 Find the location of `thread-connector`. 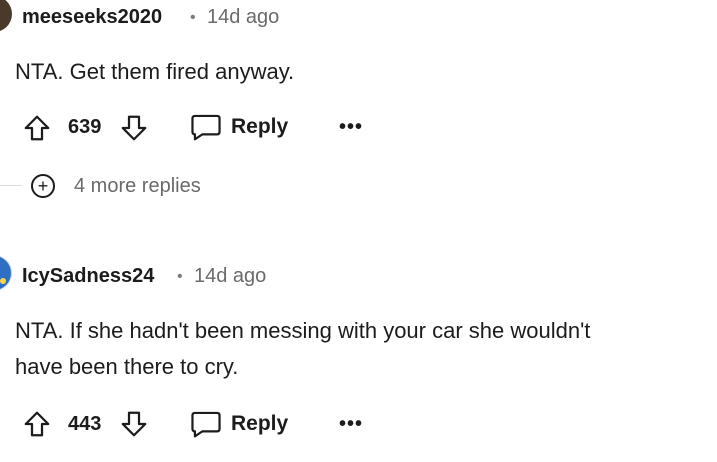

thread-connector is located at coordinates (11, 185).